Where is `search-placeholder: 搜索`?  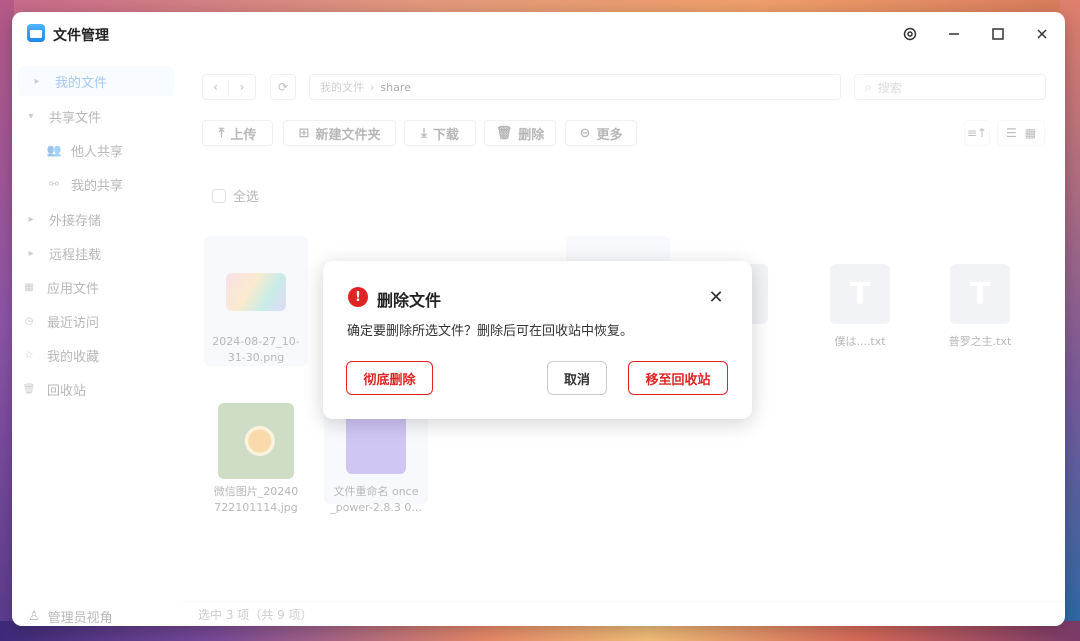 search-placeholder: 搜索 is located at coordinates (889, 87).